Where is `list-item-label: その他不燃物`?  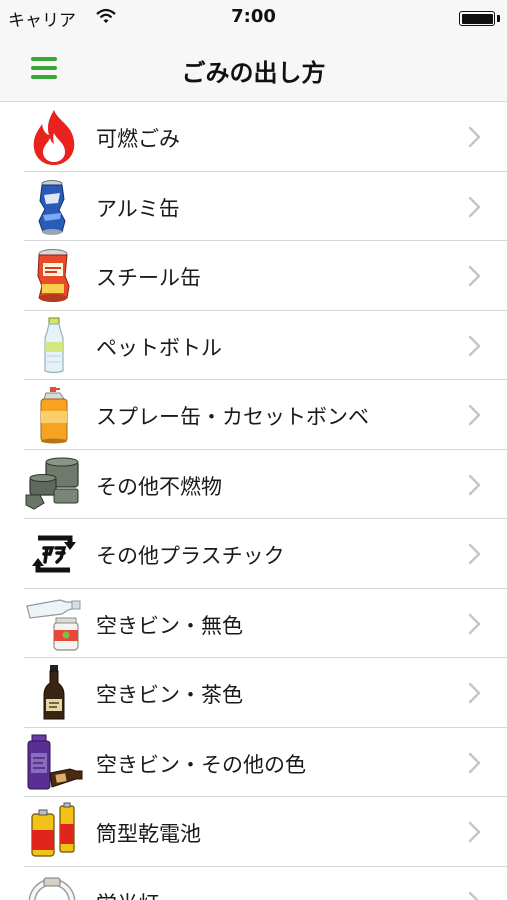 list-item-label: その他不燃物 is located at coordinates (159, 486).